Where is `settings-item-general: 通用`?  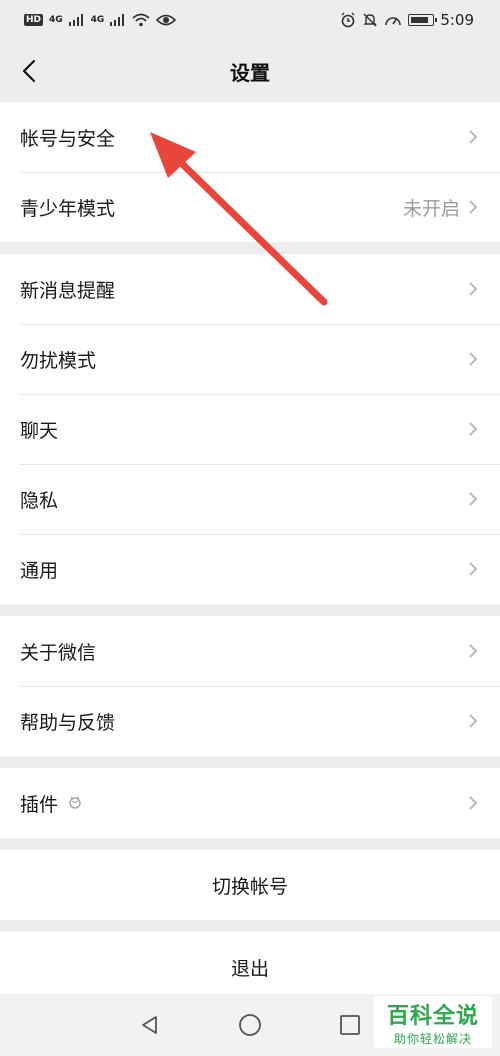 settings-item-general: 通用 is located at coordinates (250, 569).